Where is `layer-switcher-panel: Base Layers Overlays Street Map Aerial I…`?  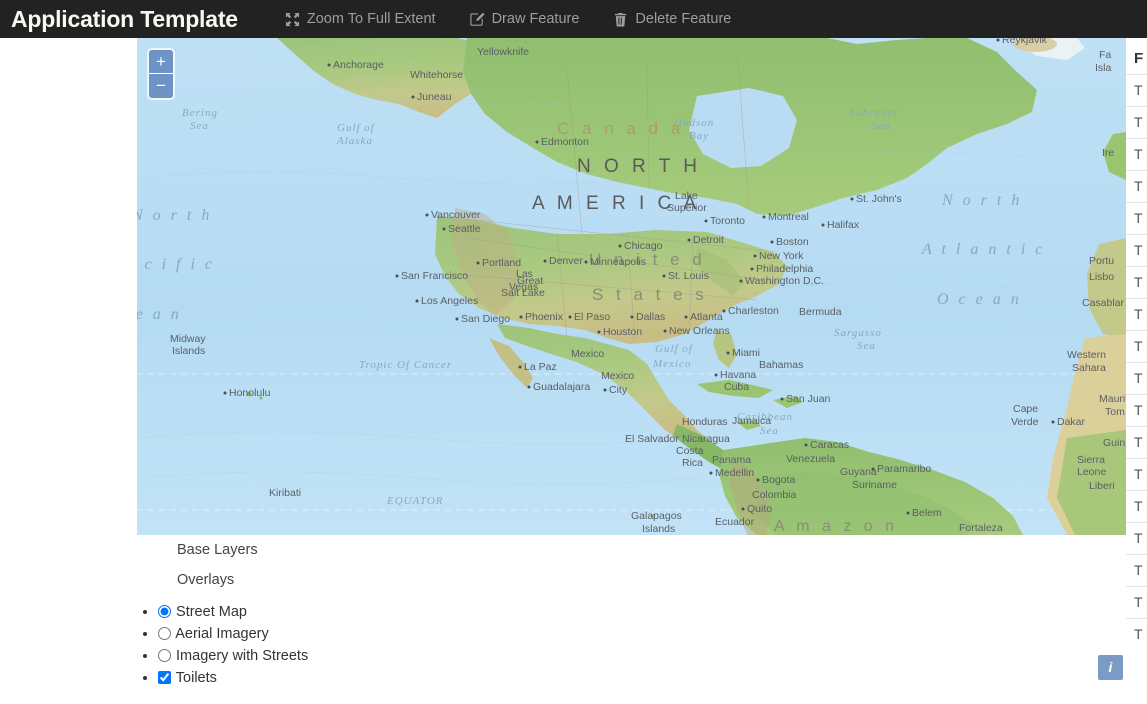
layer-switcher-panel: Base Layers Overlays Street Map Aerial I… is located at coordinates (387, 612).